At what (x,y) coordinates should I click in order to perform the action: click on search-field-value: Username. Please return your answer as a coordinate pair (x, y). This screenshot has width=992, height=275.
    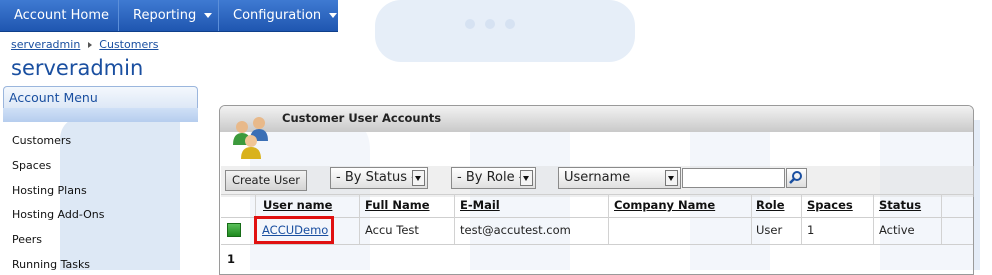
    Looking at the image, I should click on (597, 177).